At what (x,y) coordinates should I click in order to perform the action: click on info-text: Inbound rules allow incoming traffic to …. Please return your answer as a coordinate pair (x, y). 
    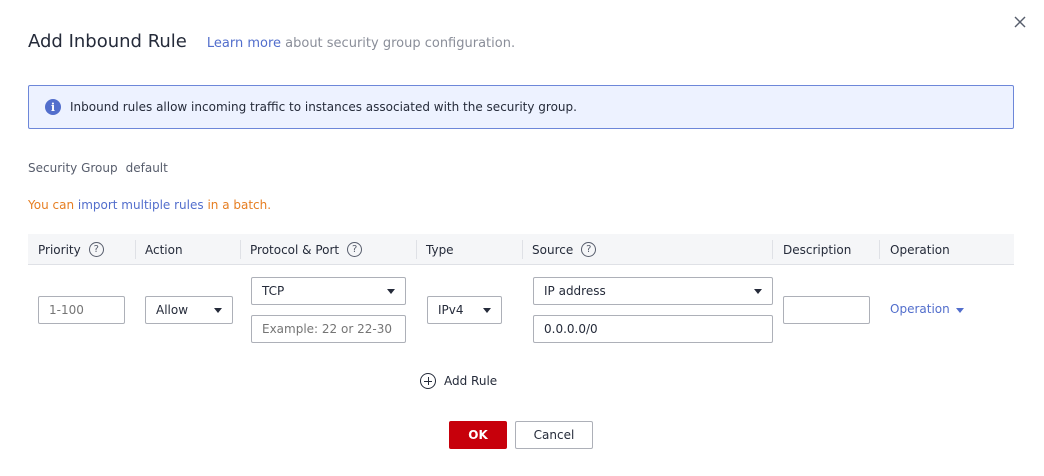
    Looking at the image, I should click on (323, 107).